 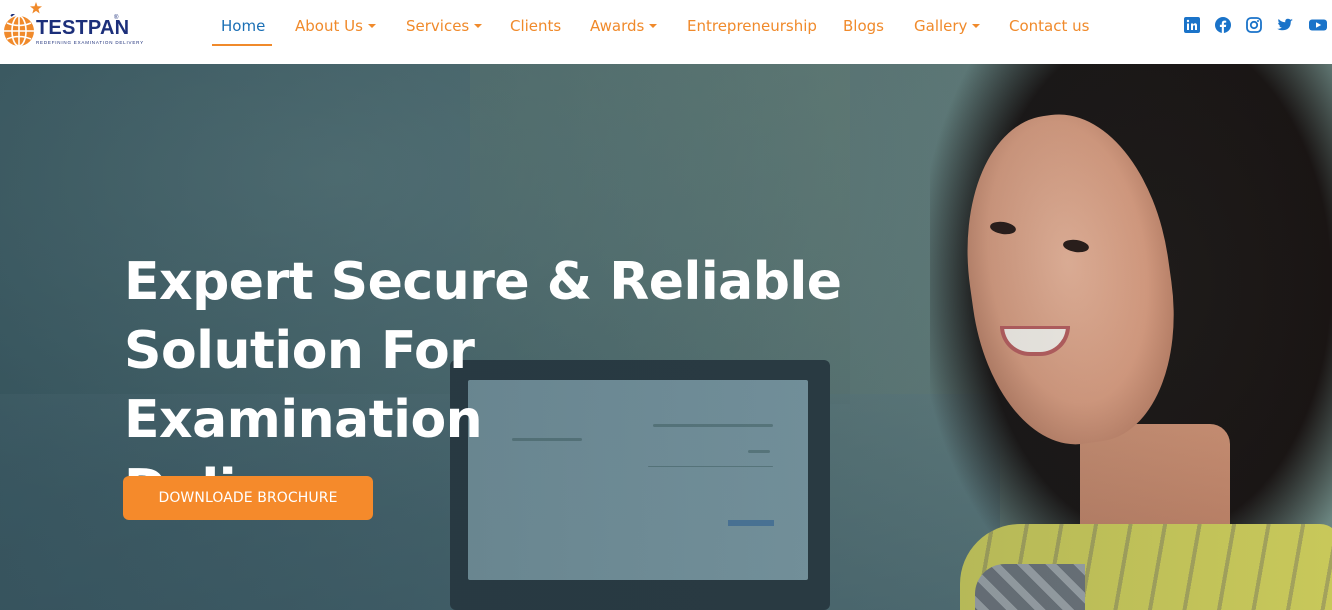 I want to click on nav-awards: Awards, so click(x=624, y=27).